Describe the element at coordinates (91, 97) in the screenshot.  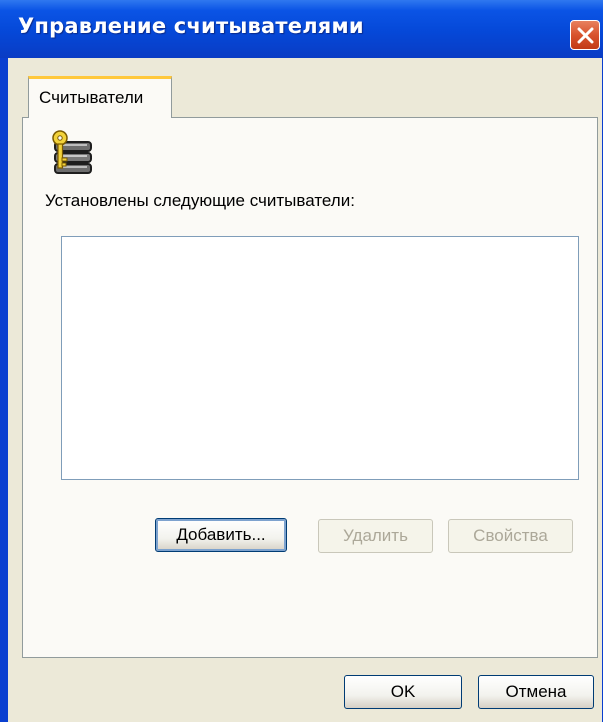
I see `tab-readers-label: Считыватели` at that location.